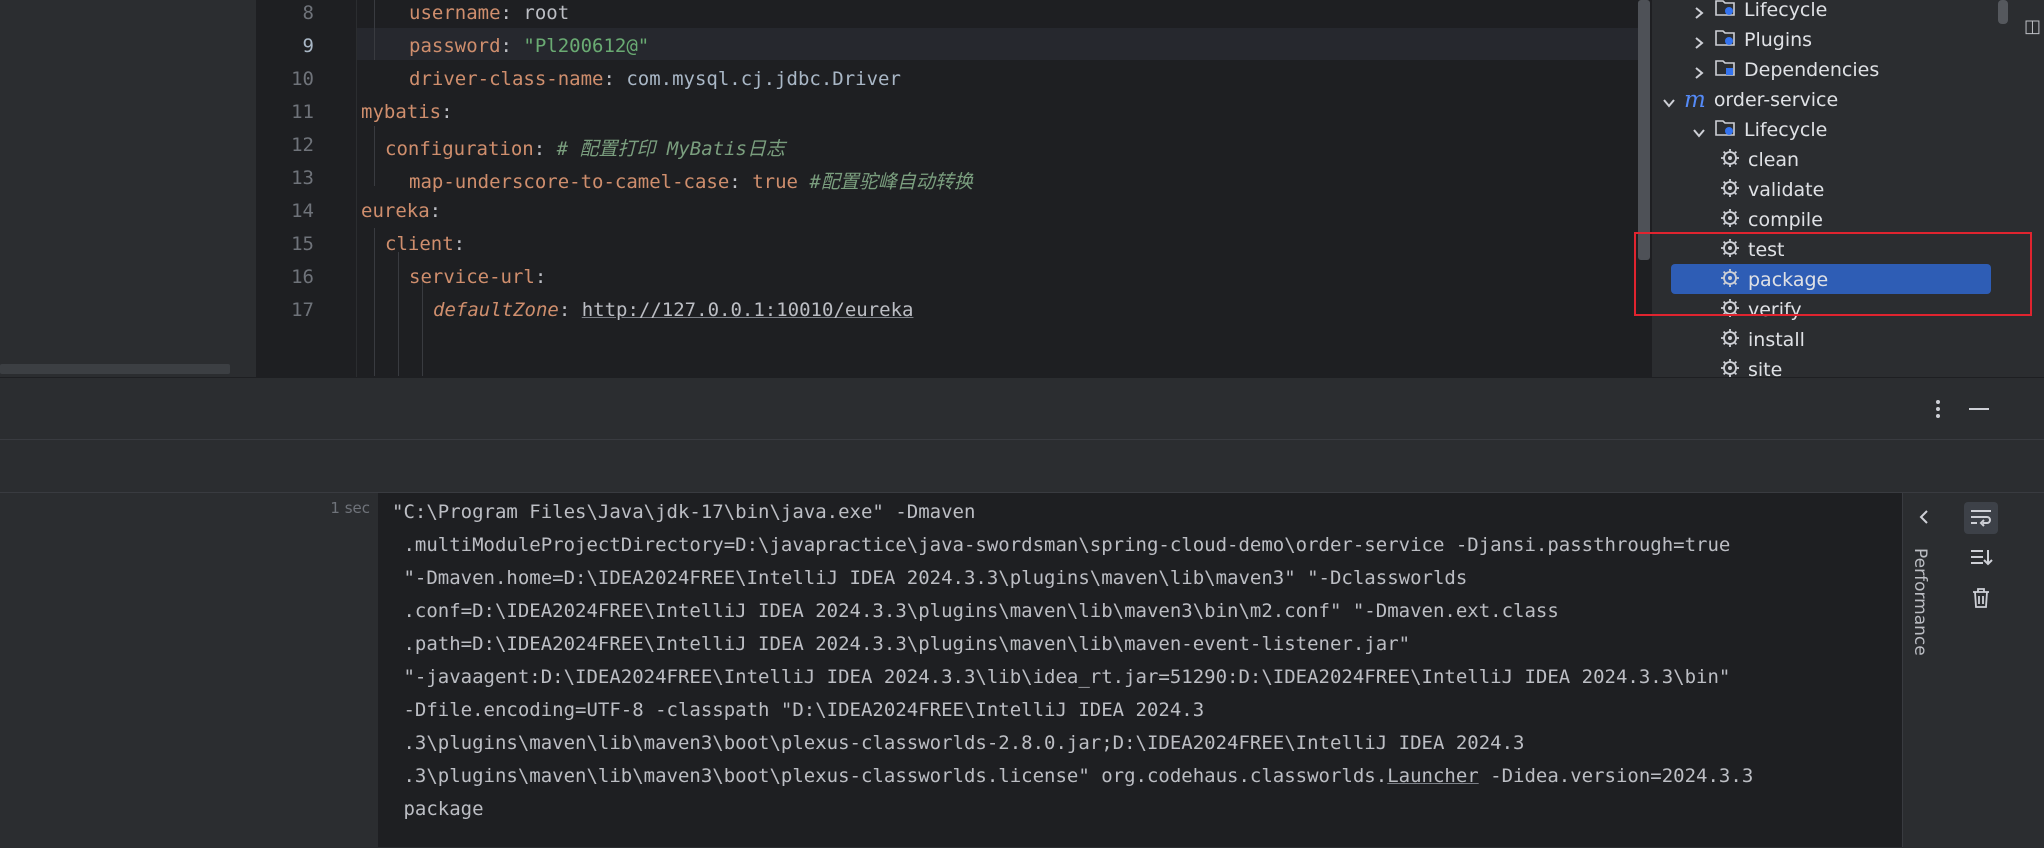 The width and height of the screenshot is (2044, 848). What do you see at coordinates (1786, 130) in the screenshot?
I see `tree-item-label: Lifecycle` at bounding box center [1786, 130].